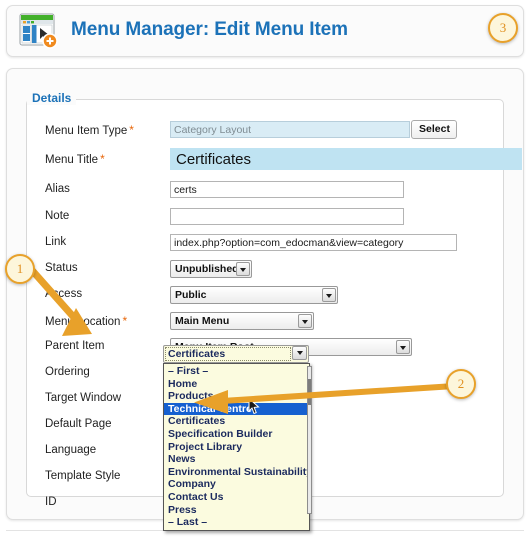 The image size is (532, 538). What do you see at coordinates (346, 159) in the screenshot?
I see `menu-title-input` at bounding box center [346, 159].